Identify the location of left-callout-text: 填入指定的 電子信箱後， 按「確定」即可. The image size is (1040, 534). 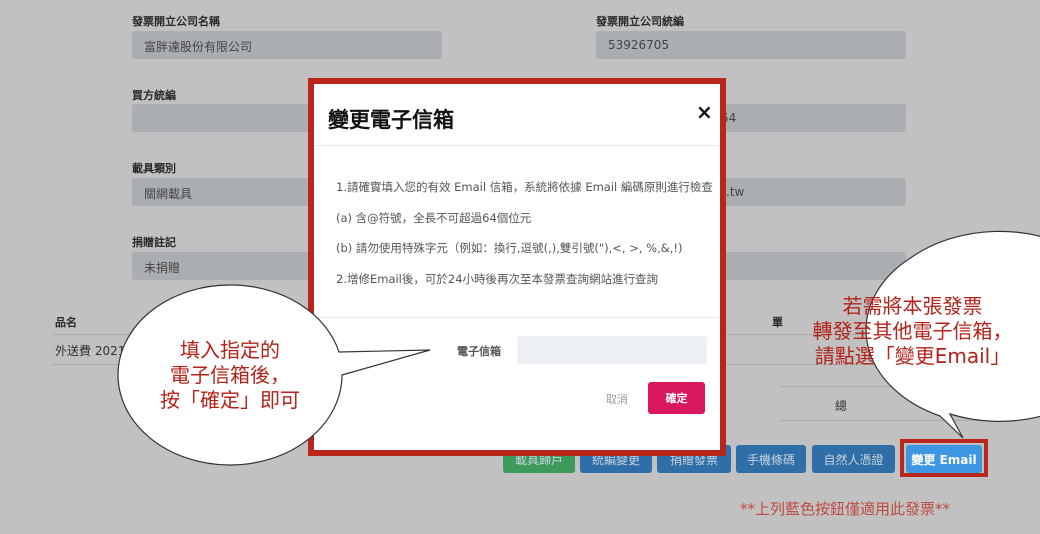
(230, 375).